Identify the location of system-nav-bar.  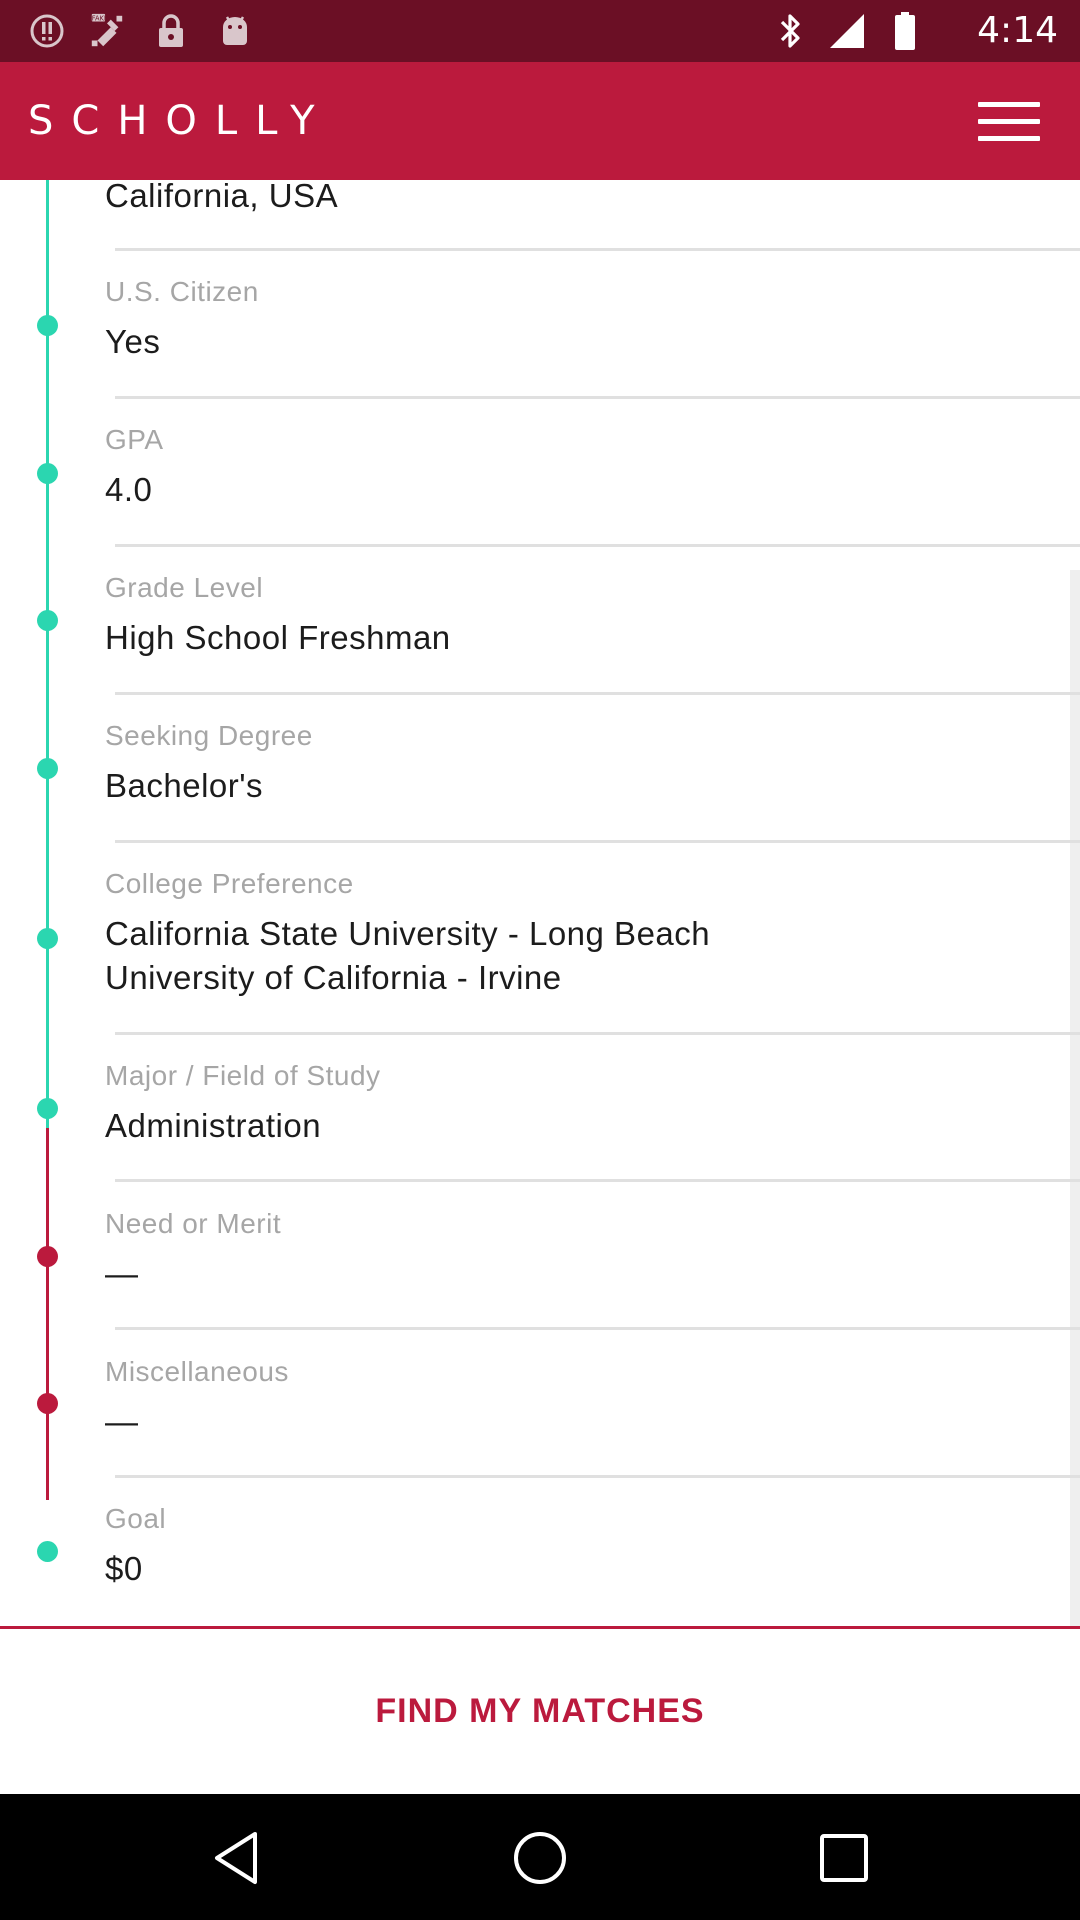
(540, 1857).